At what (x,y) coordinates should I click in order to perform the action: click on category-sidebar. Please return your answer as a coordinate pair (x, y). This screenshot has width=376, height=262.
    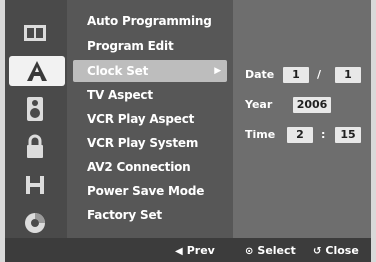
    Looking at the image, I should click on (36, 119).